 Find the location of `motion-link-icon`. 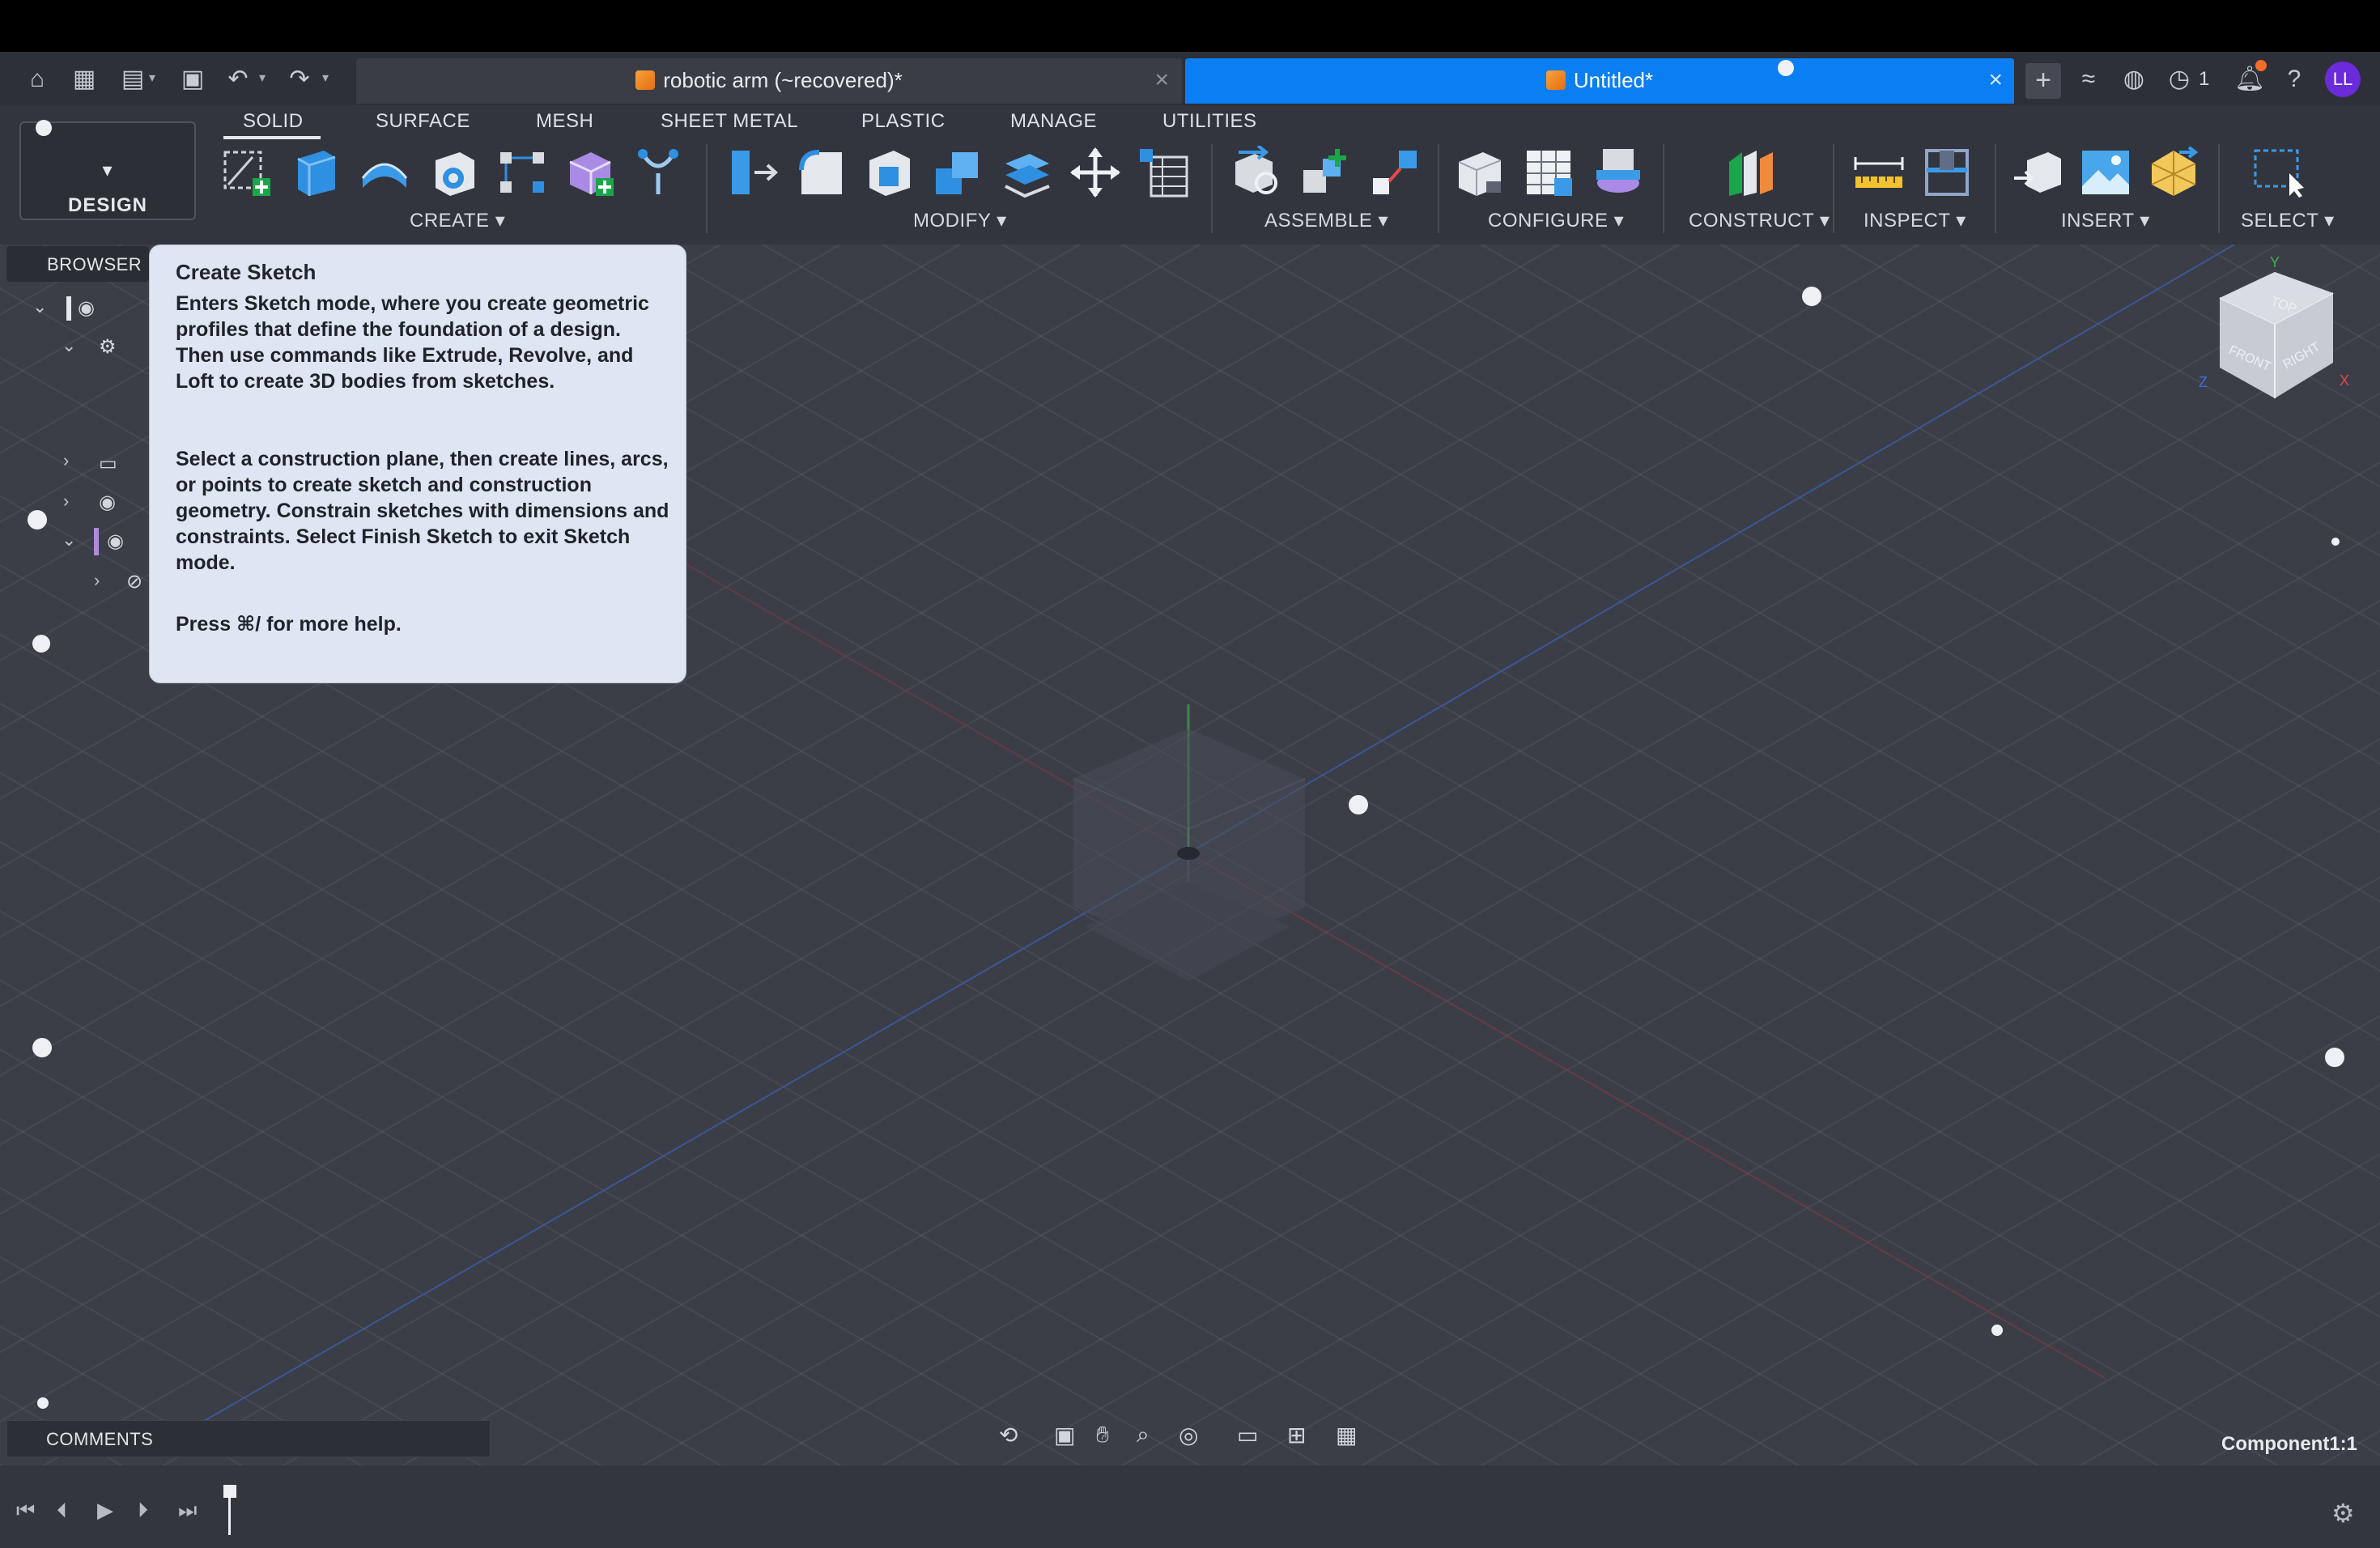

motion-link-icon is located at coordinates (1395, 173).